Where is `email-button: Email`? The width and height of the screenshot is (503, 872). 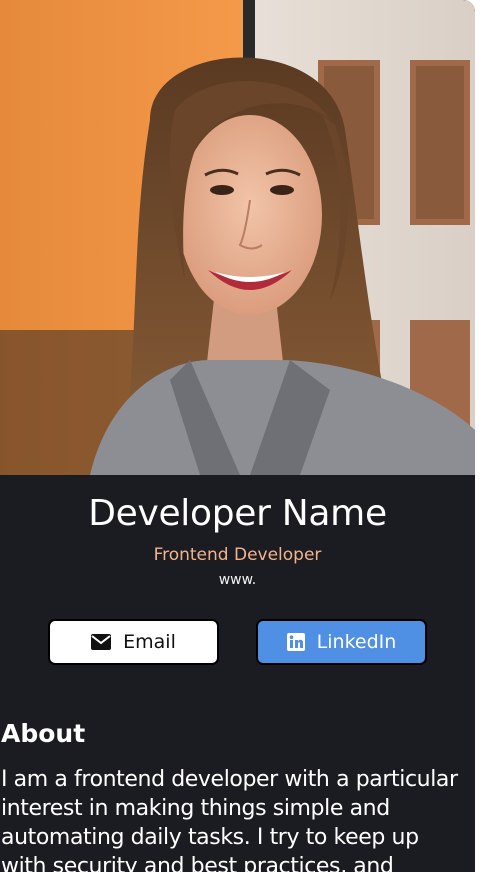 email-button: Email is located at coordinates (133, 642).